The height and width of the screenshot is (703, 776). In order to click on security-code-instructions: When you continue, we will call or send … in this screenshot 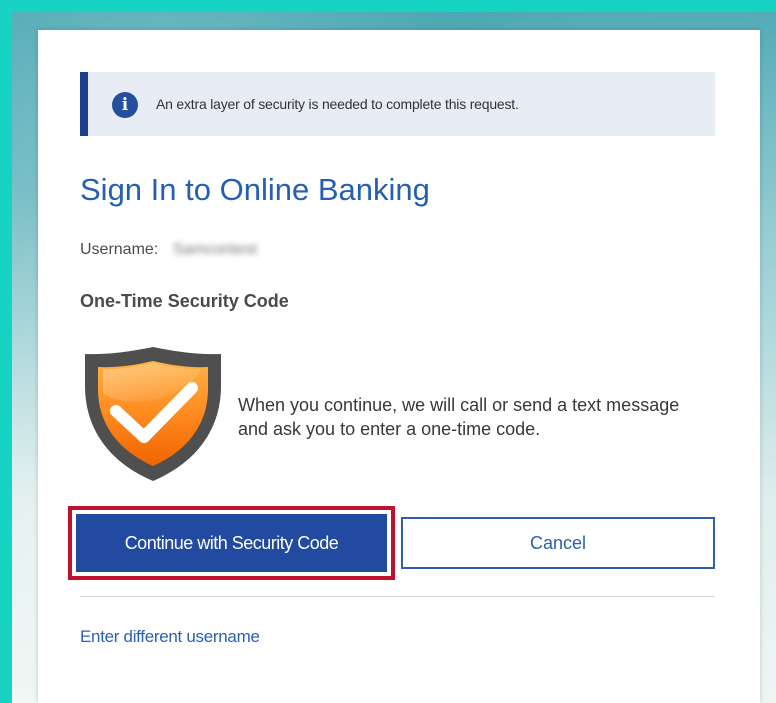, I will do `click(459, 417)`.